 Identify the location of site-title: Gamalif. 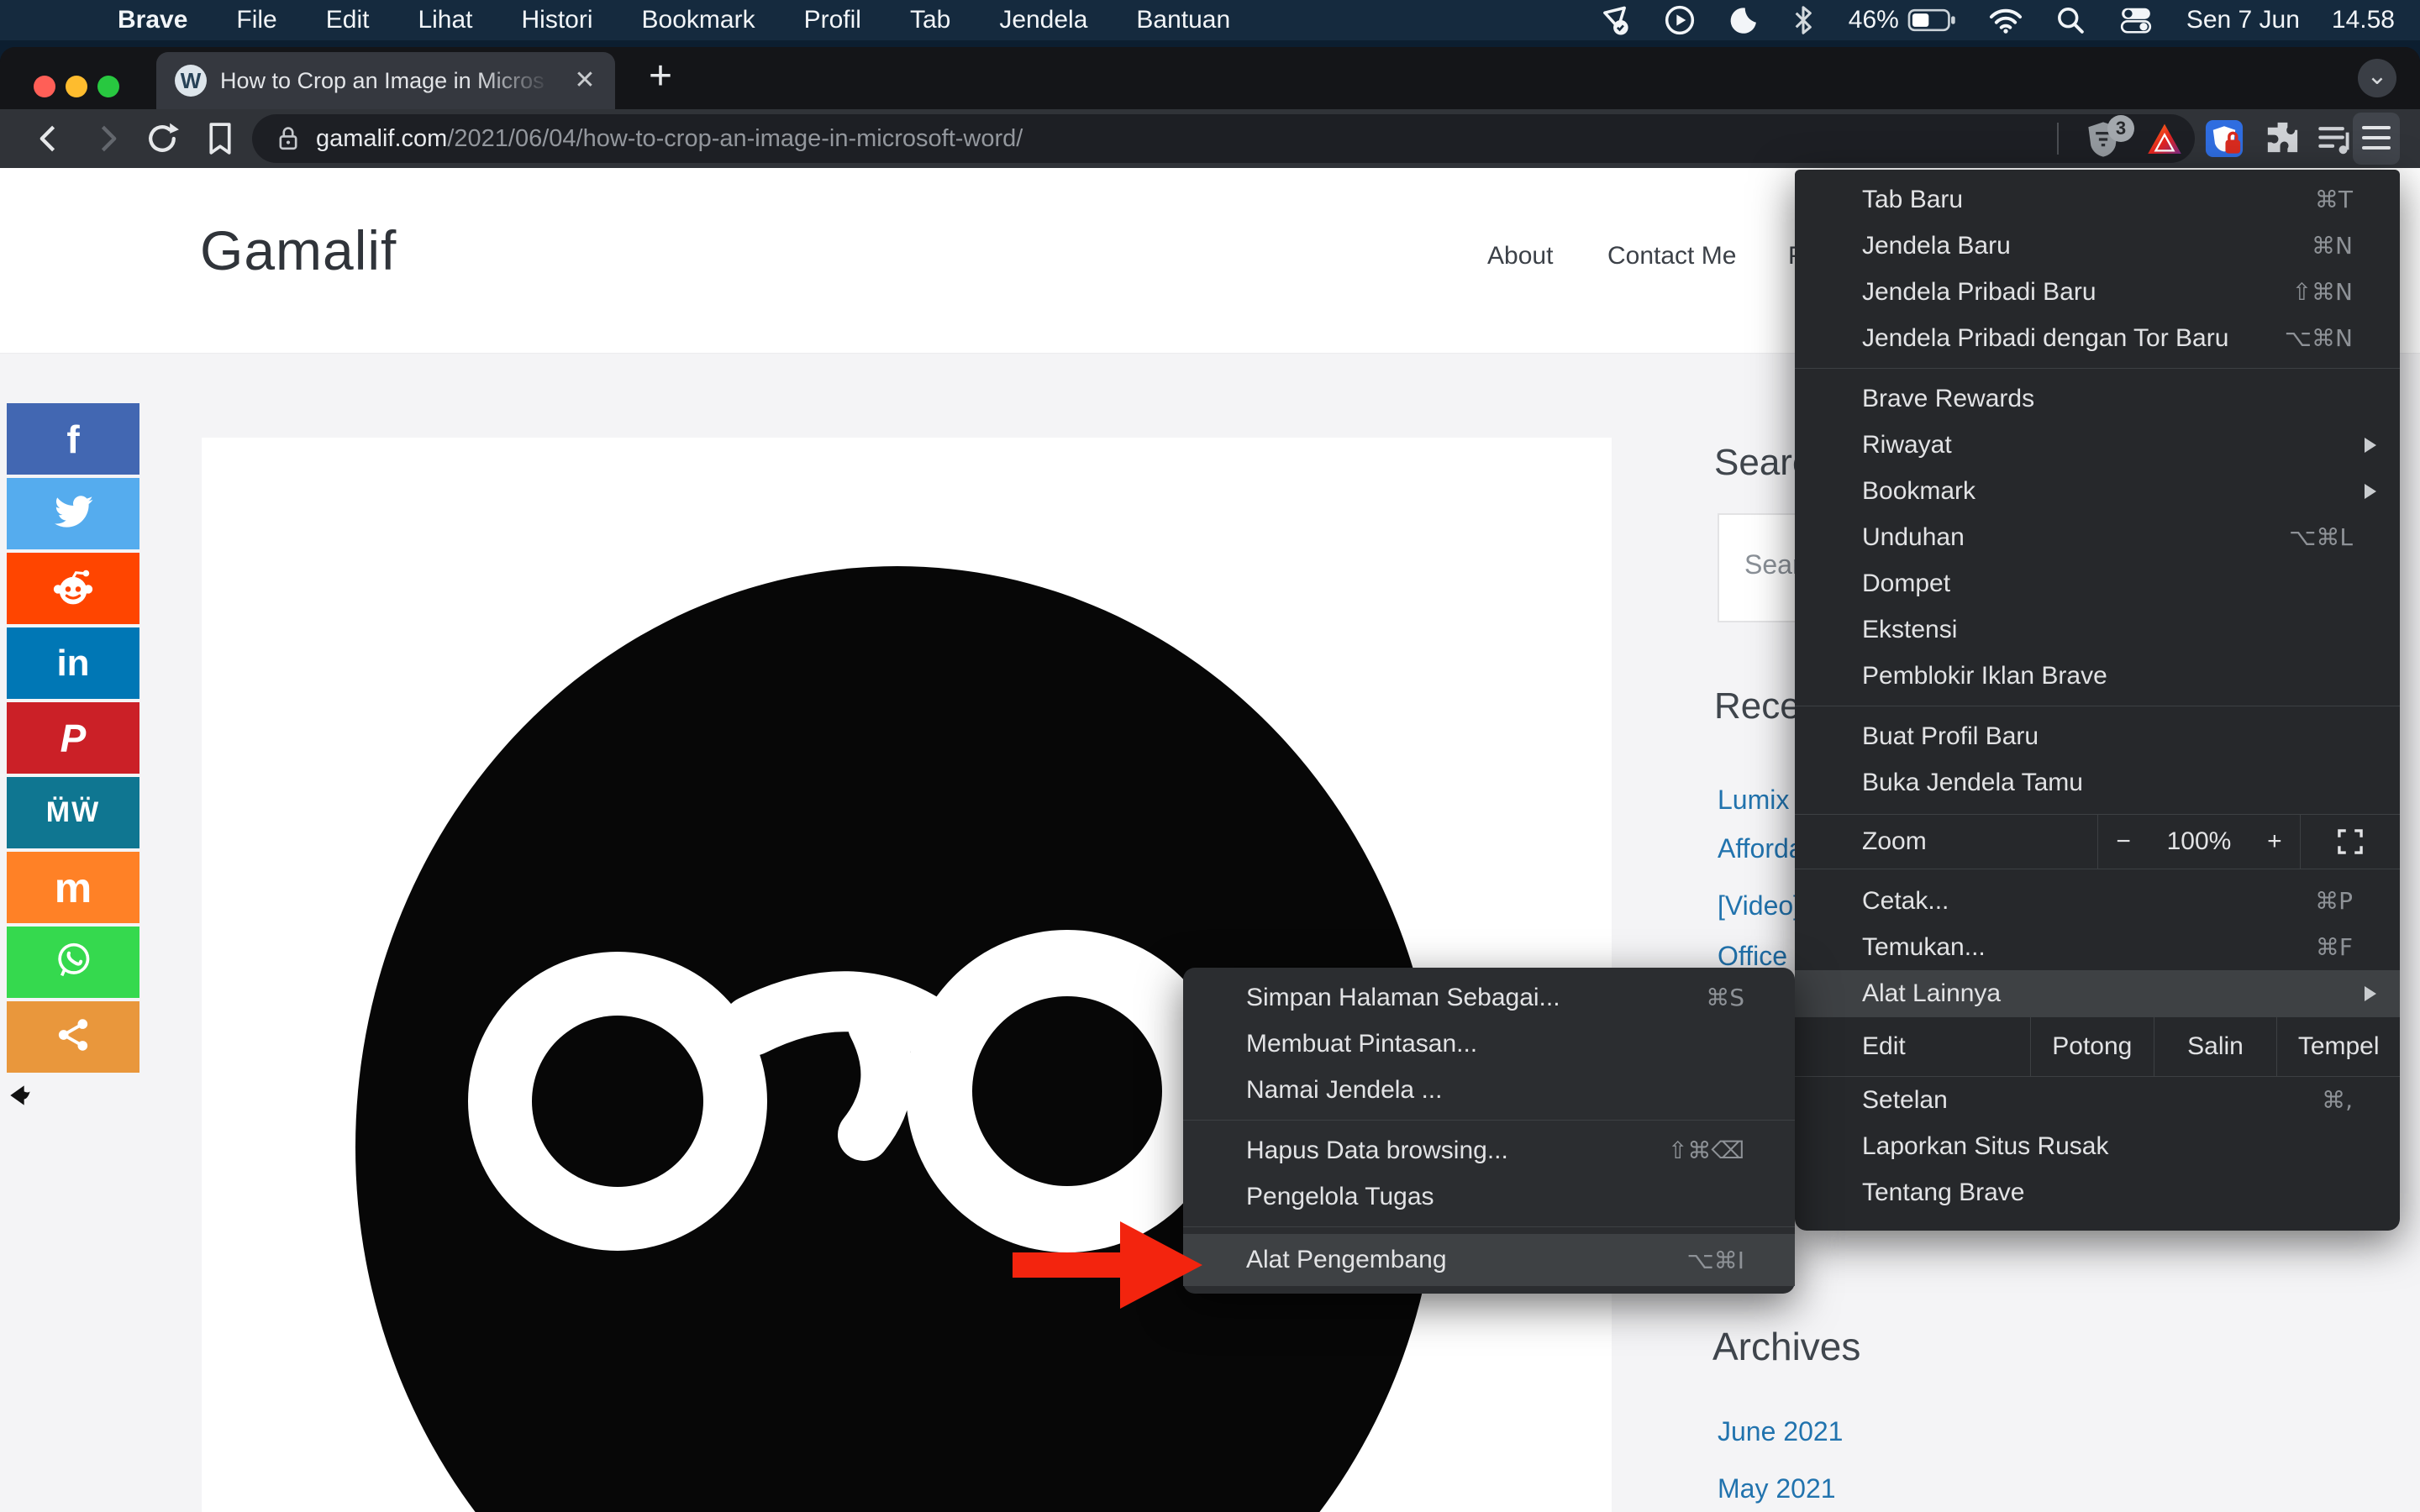
(299, 250).